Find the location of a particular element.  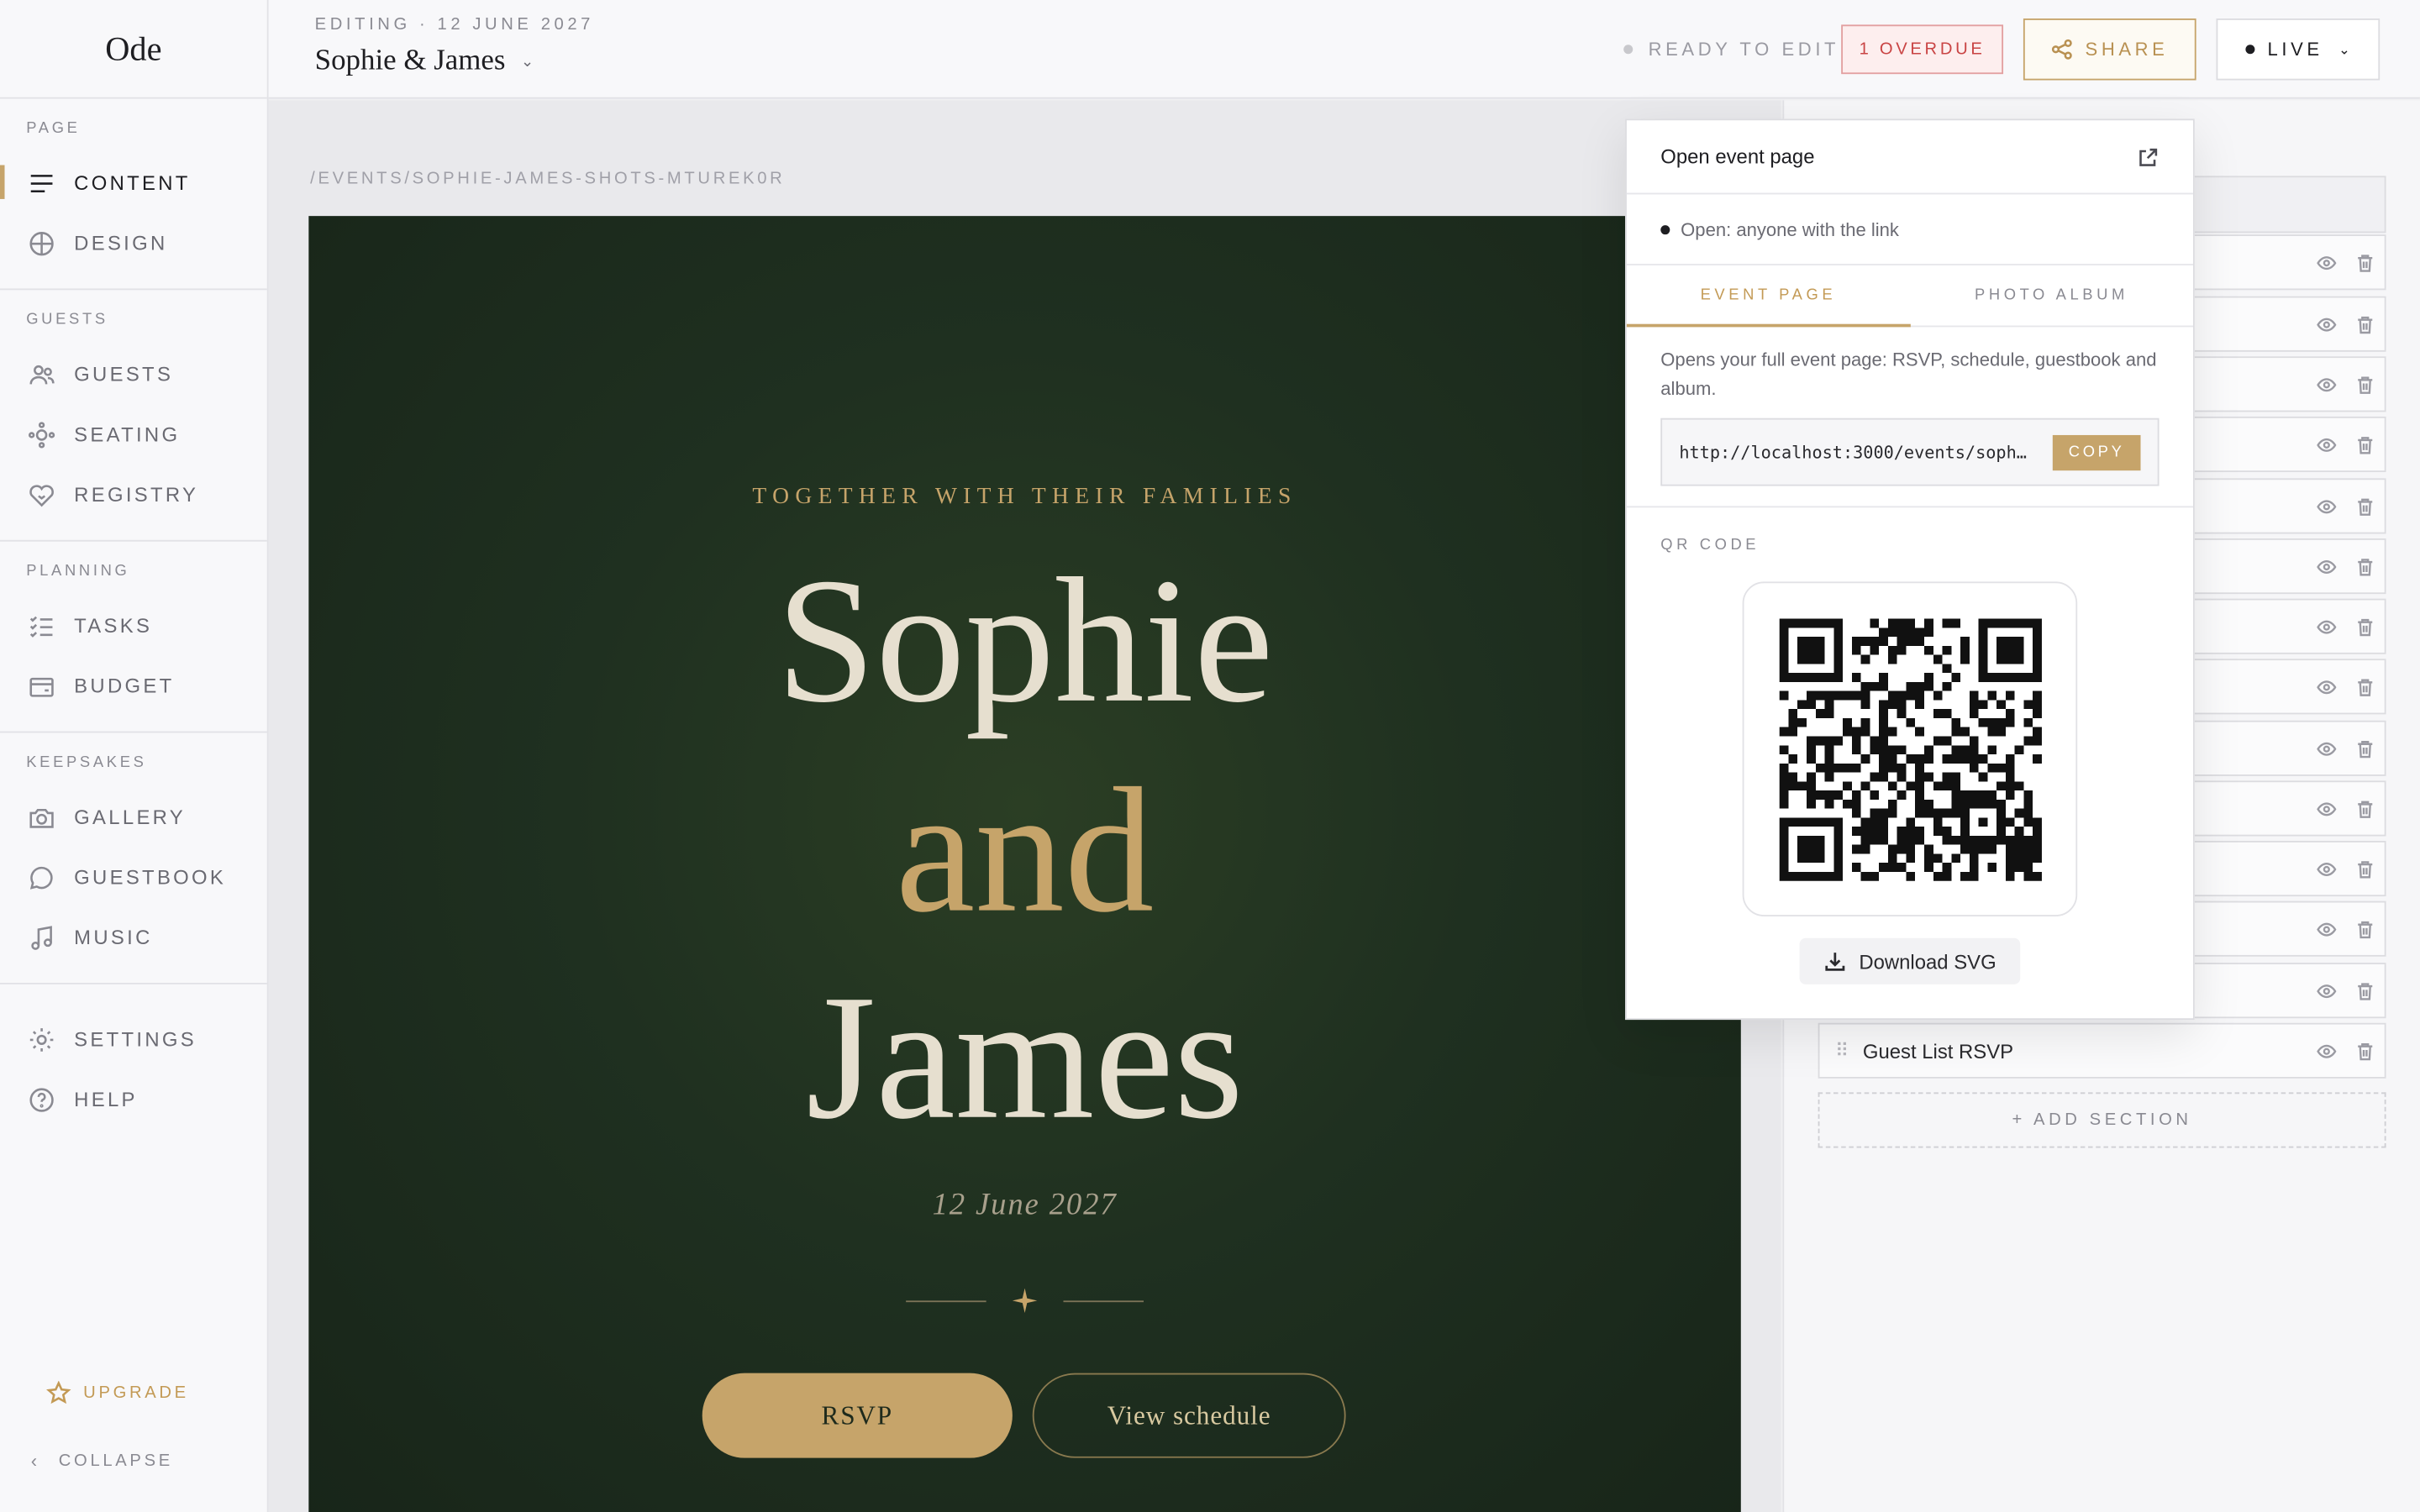

music-note-icon is located at coordinates (41, 937).